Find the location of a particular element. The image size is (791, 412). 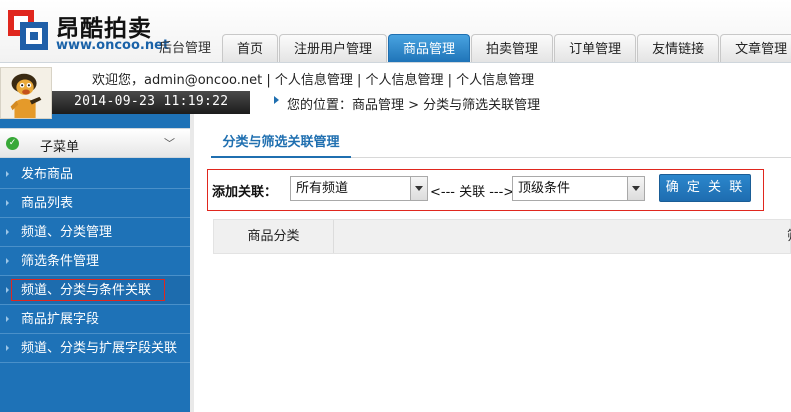

relation-arrow-text: <--- 关联 ---> is located at coordinates (472, 192).